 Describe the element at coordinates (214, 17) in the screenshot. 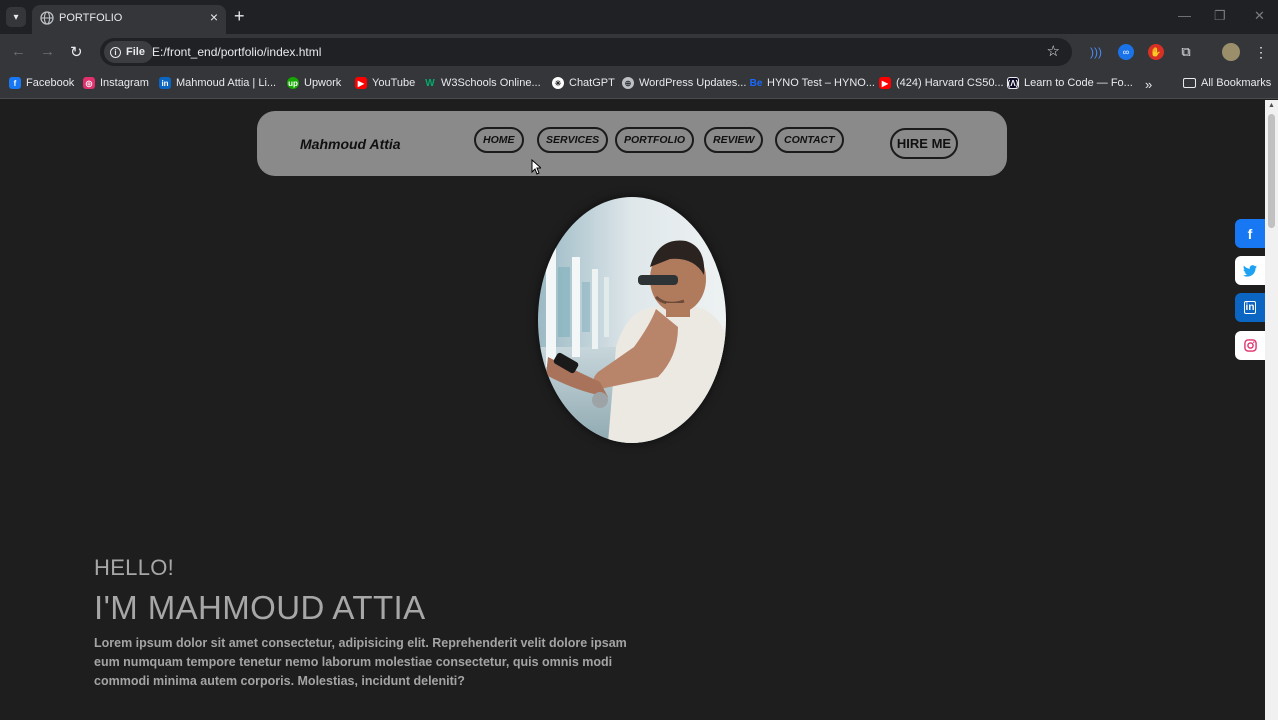

I see `close-icon: ×` at that location.